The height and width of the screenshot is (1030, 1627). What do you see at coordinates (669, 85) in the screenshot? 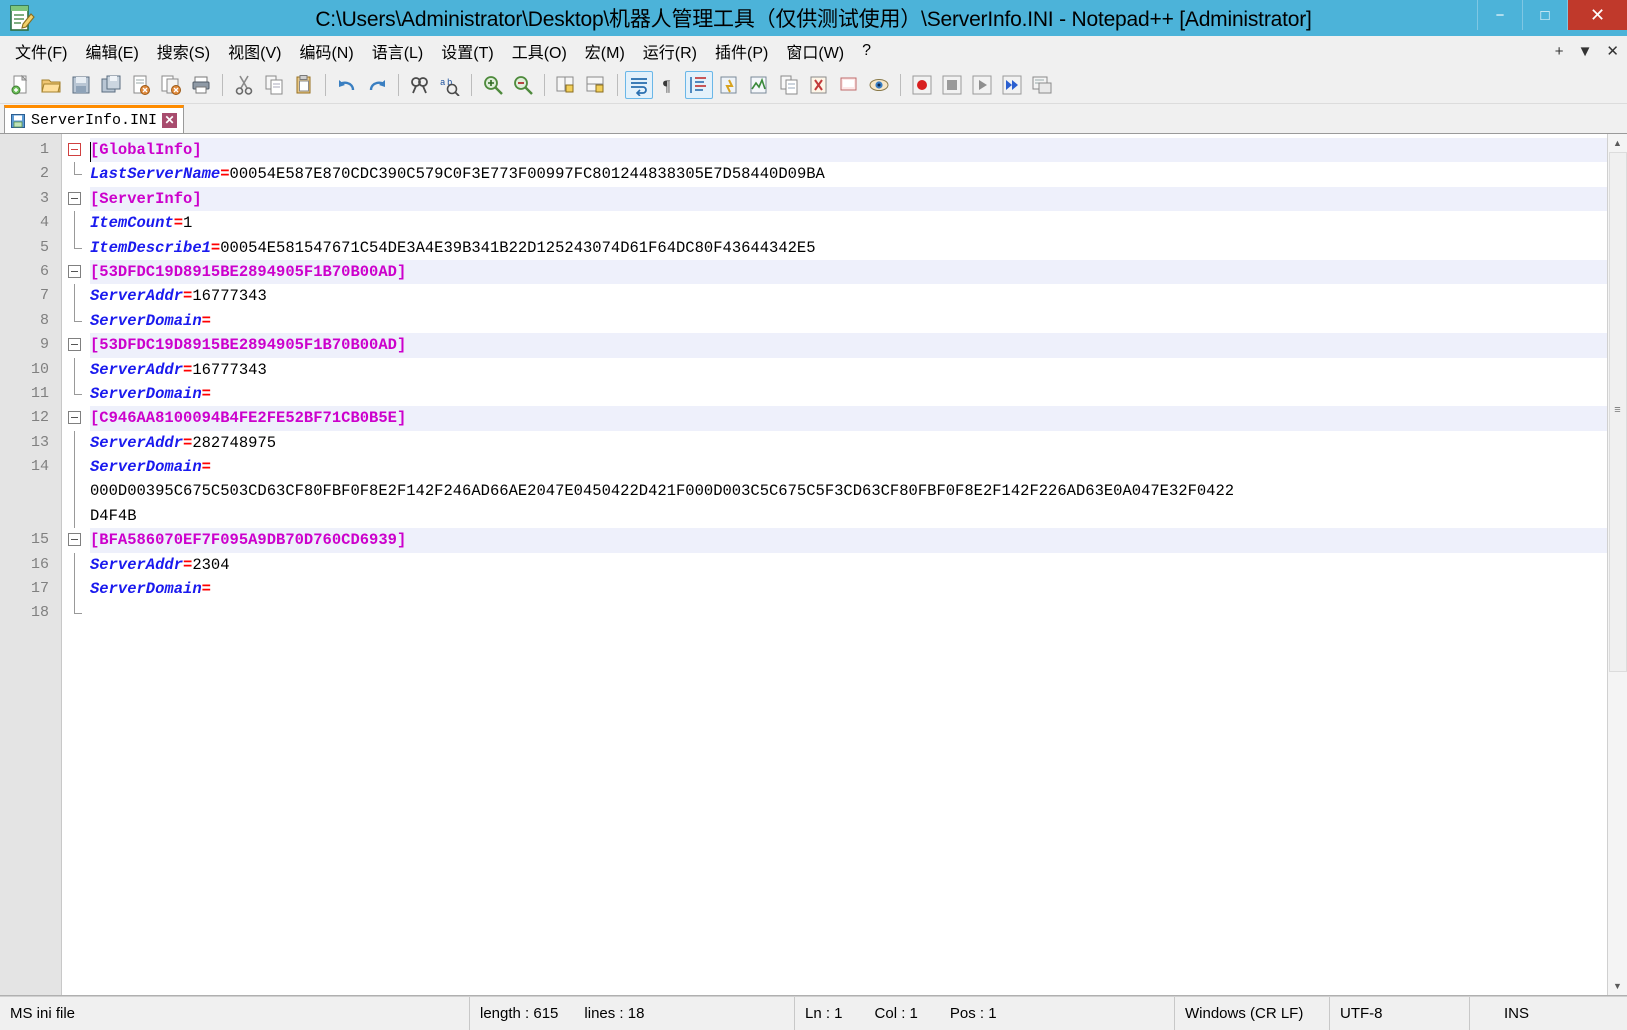
I see `show-all-chars-icon: ¶` at bounding box center [669, 85].